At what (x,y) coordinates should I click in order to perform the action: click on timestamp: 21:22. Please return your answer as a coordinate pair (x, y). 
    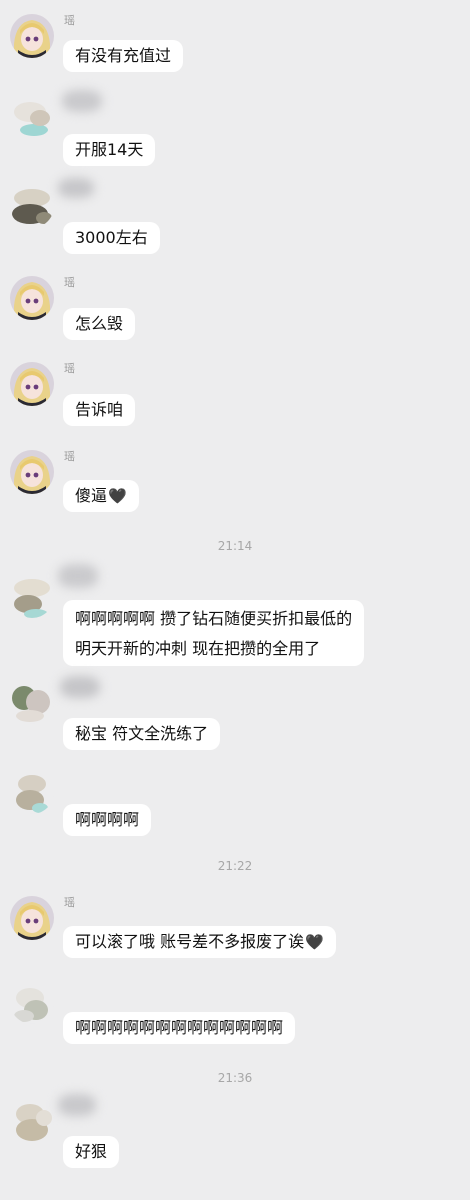
    Looking at the image, I should click on (235, 866).